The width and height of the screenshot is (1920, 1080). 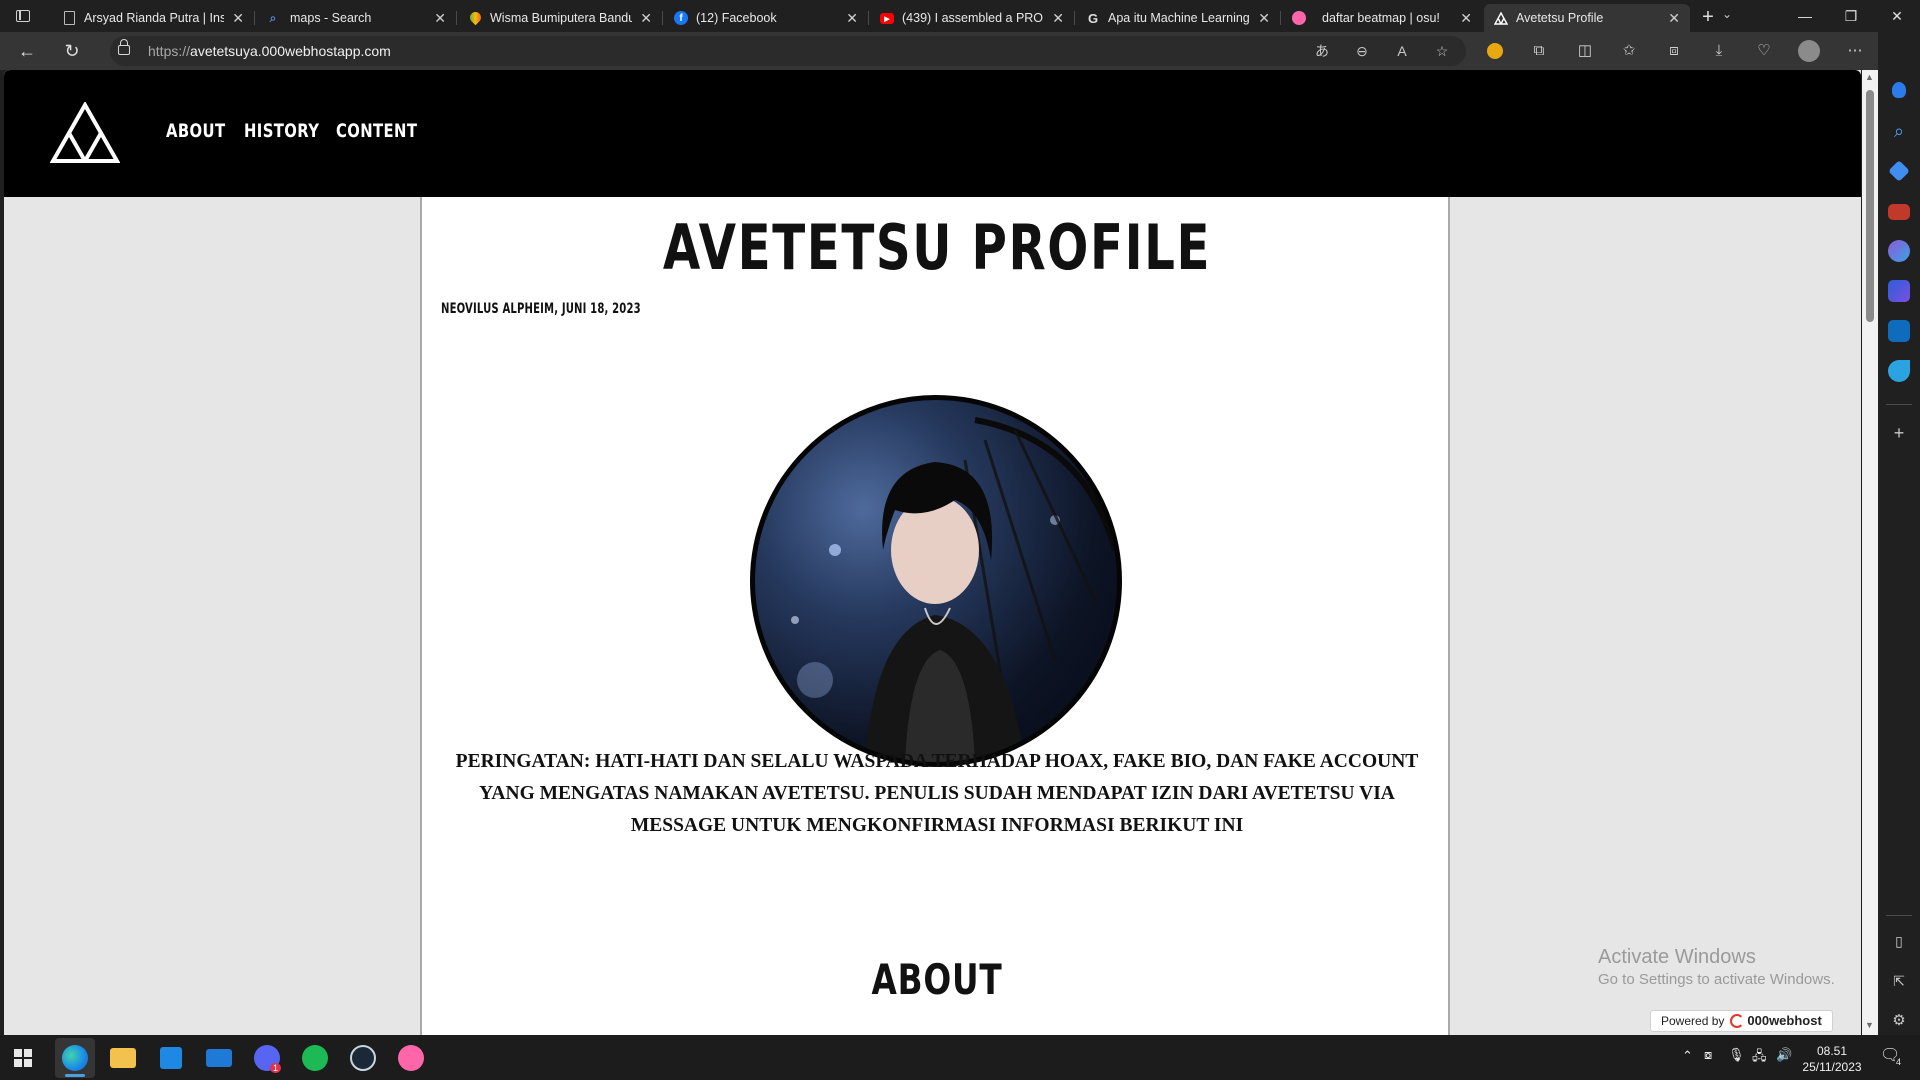 I want to click on tab-3: f (12) Facebook ✕, so click(x=766, y=18).